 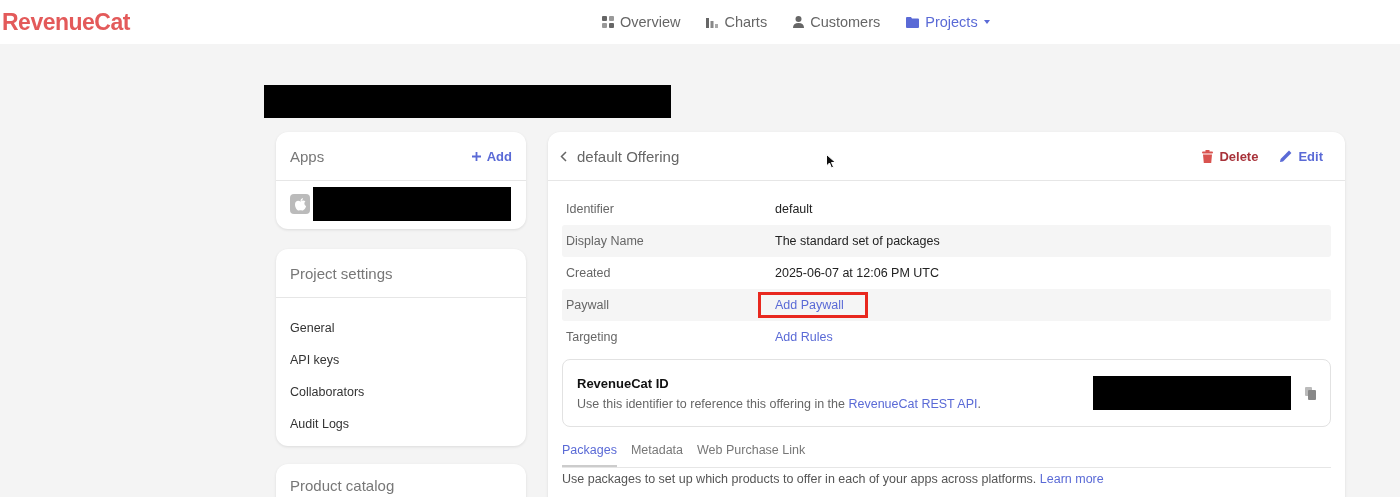 What do you see at coordinates (307, 156) in the screenshot?
I see `card-title: Apps` at bounding box center [307, 156].